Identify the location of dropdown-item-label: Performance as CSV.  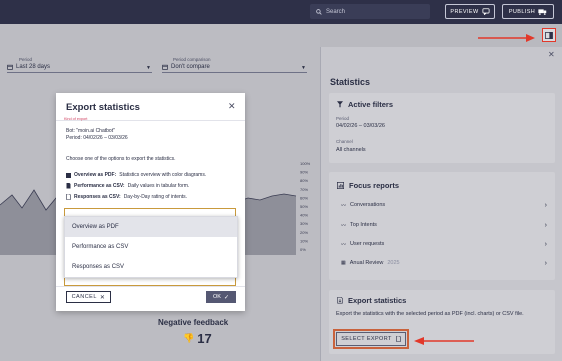
(100, 247).